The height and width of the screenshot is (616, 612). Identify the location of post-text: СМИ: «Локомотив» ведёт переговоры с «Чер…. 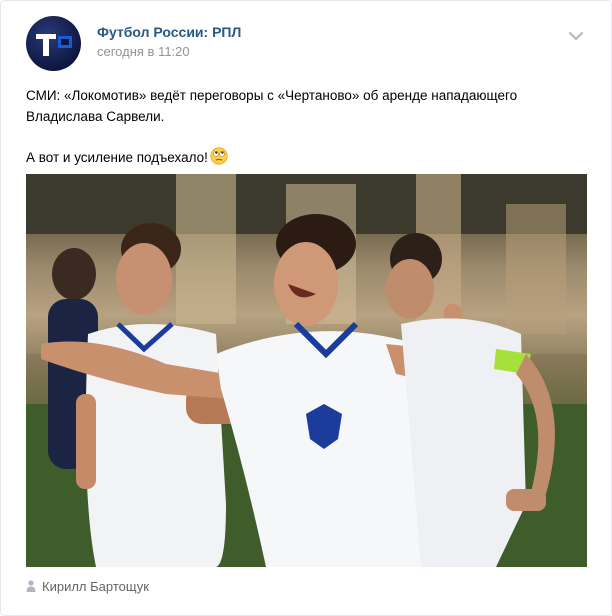
(308, 126).